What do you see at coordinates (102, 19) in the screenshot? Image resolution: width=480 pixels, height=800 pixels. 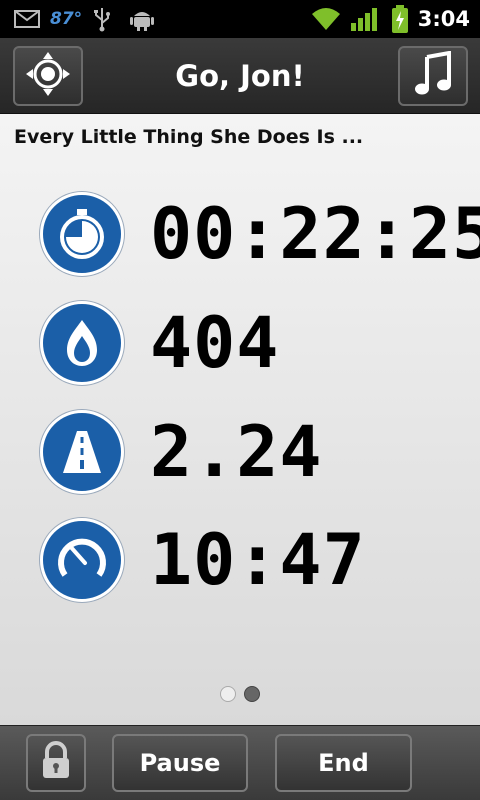 I see `usb-icon` at bounding box center [102, 19].